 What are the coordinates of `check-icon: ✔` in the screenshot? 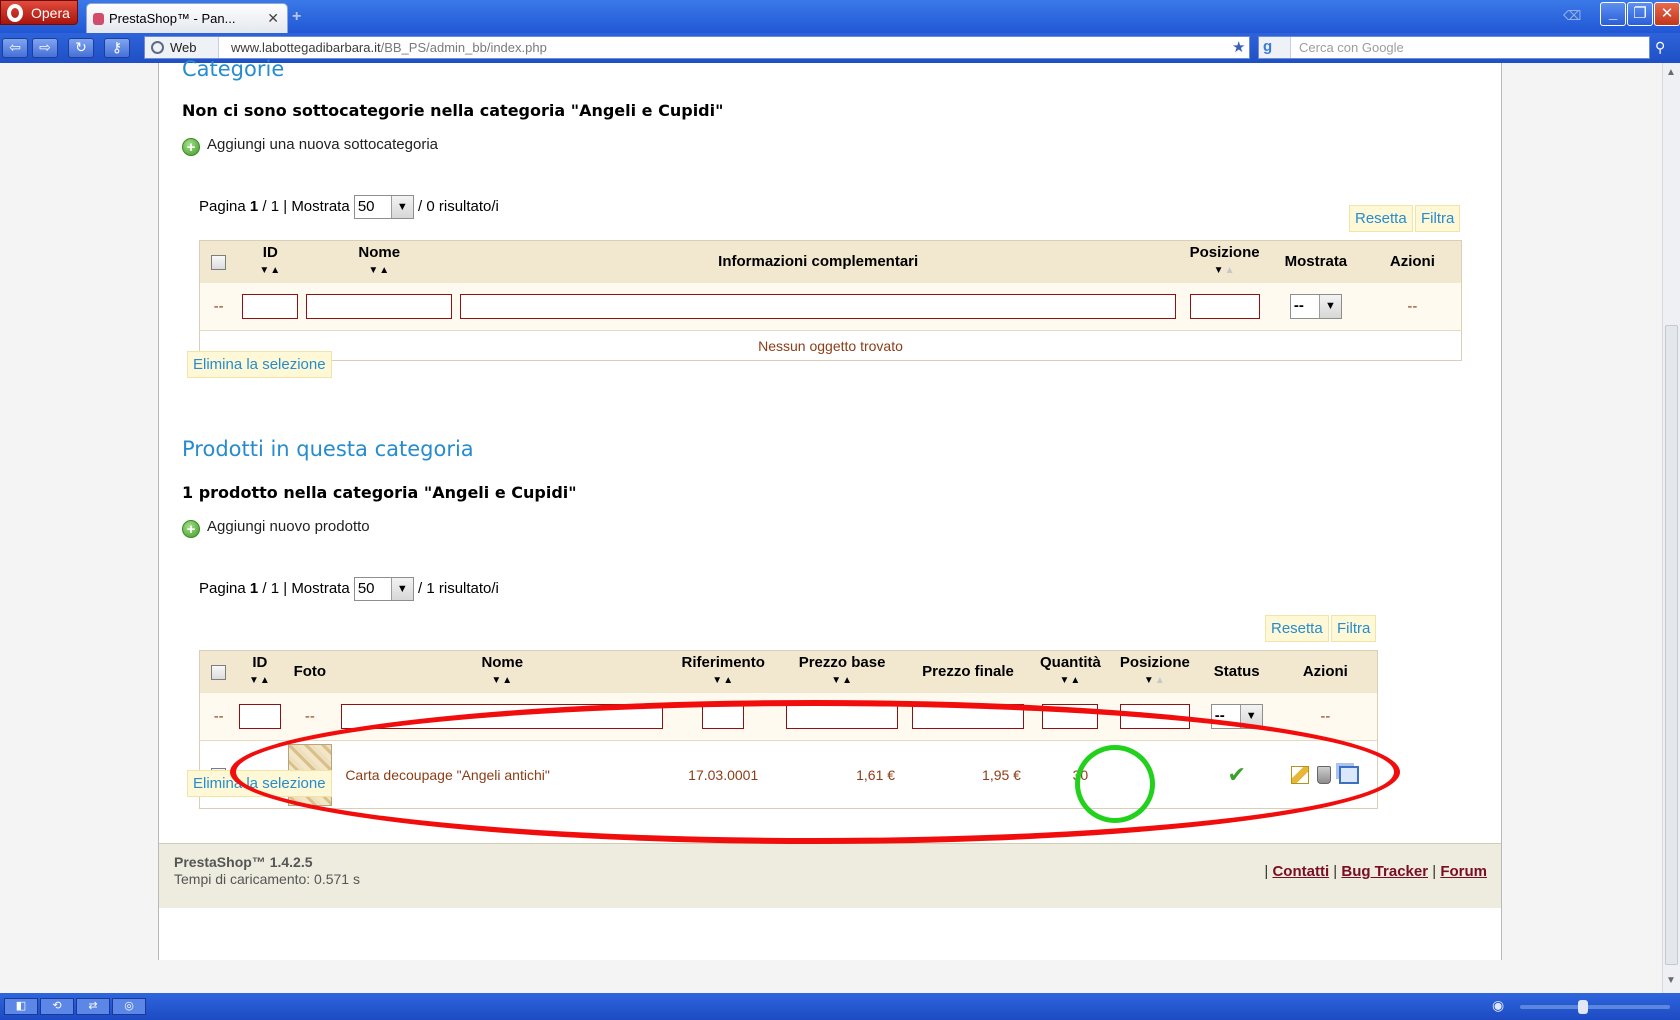 It's located at (1237, 774).